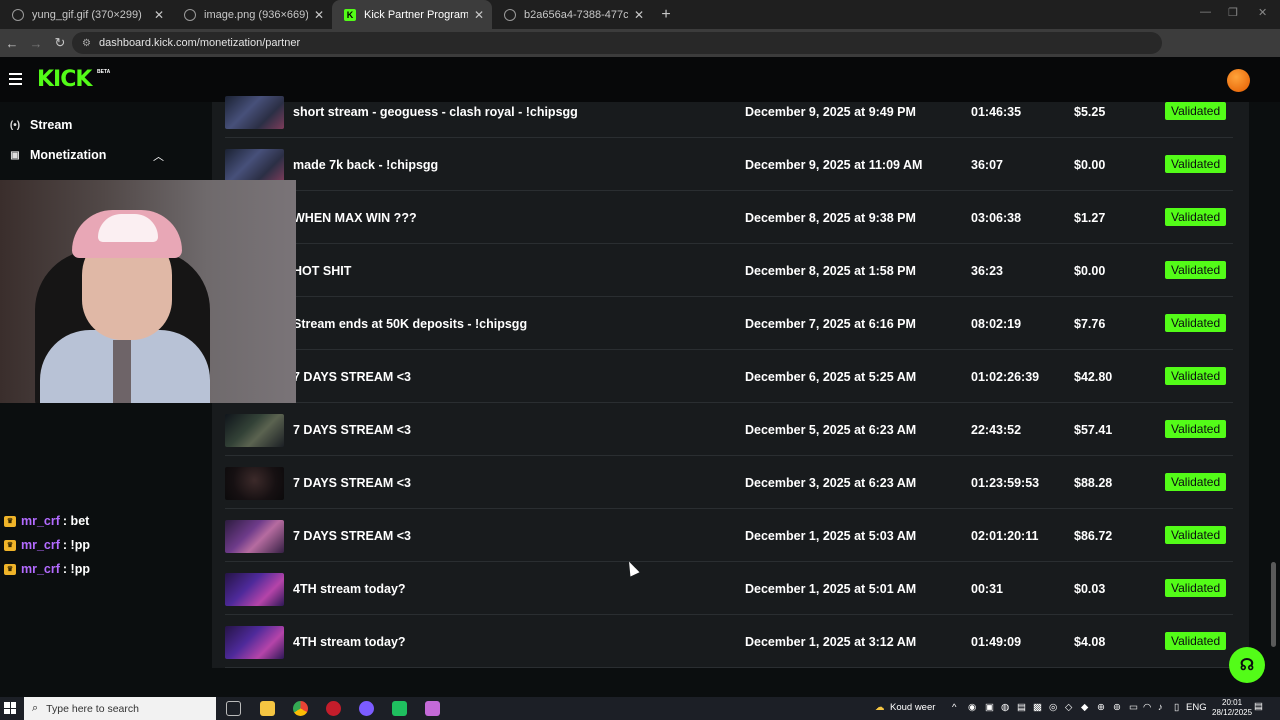  I want to click on stream-title: made 7k back - !chipsgg, so click(366, 164).